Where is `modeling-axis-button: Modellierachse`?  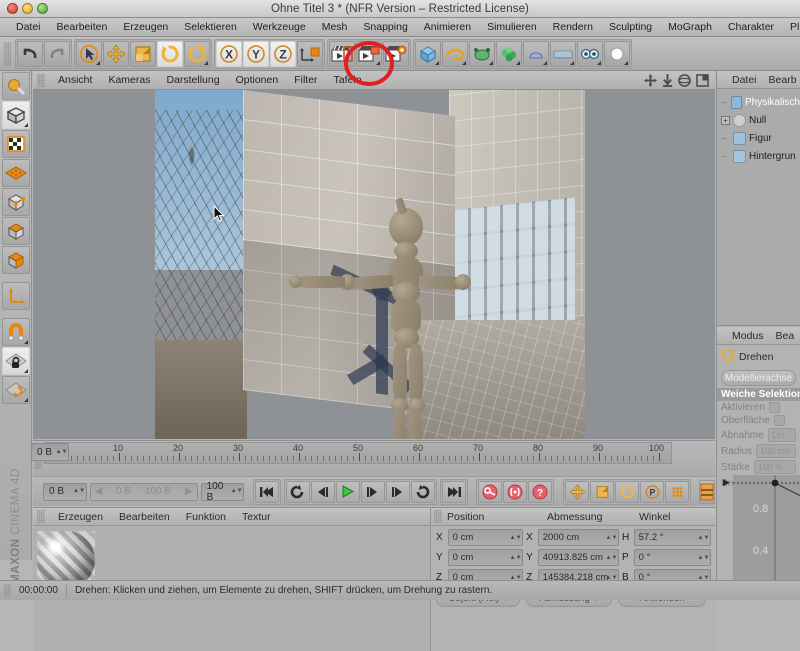 modeling-axis-button: Modellierachse is located at coordinates (758, 378).